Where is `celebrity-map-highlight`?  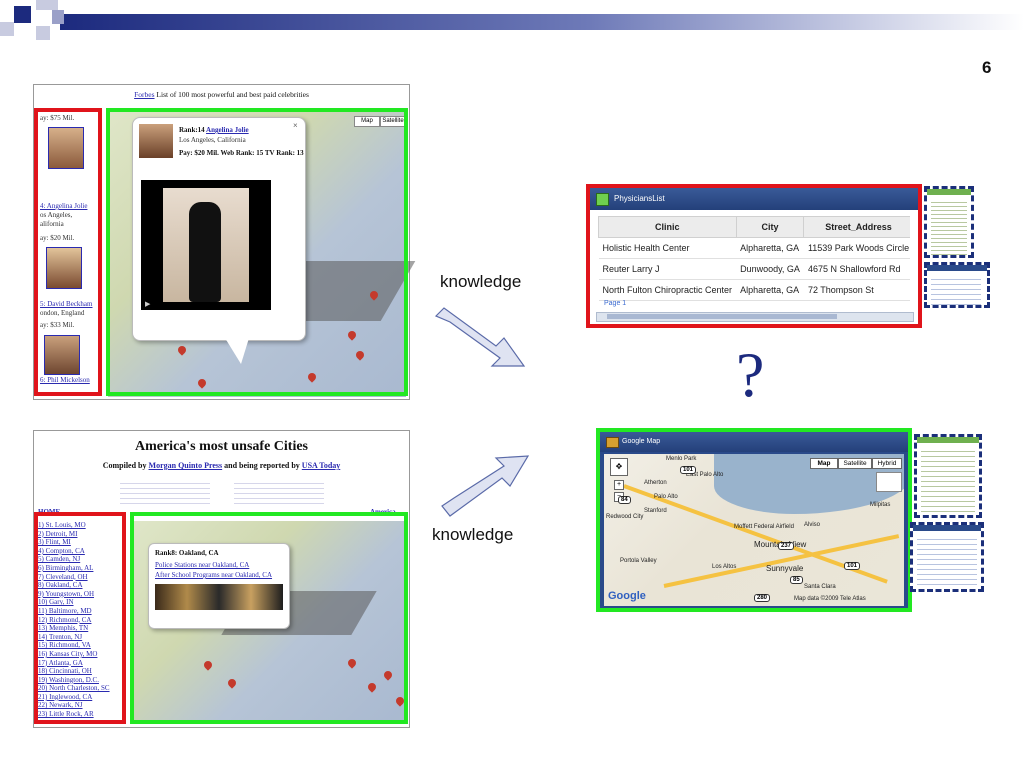
celebrity-map-highlight is located at coordinates (257, 252).